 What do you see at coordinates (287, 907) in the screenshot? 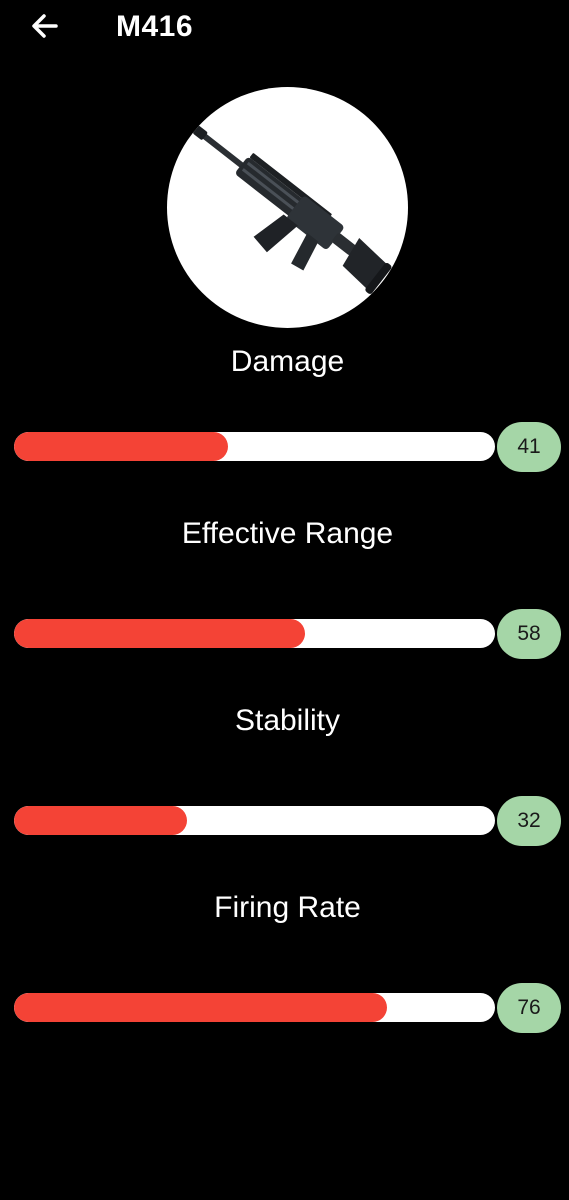
I see `stat-label: Firing Rate` at bounding box center [287, 907].